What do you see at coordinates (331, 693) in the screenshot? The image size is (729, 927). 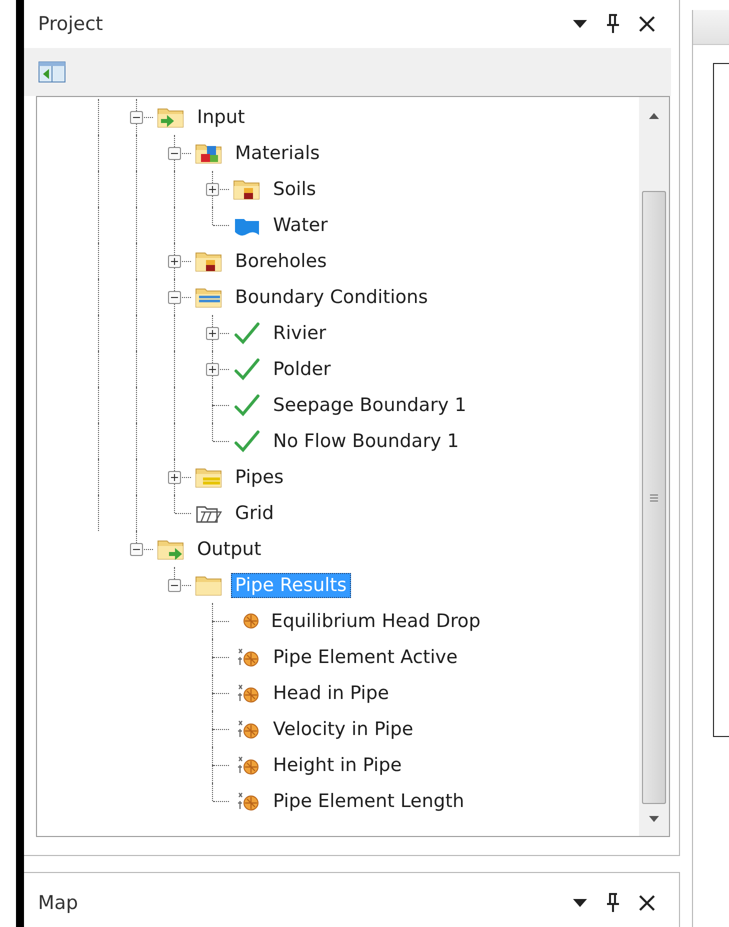 I see `tree-item: Head in Pipe` at bounding box center [331, 693].